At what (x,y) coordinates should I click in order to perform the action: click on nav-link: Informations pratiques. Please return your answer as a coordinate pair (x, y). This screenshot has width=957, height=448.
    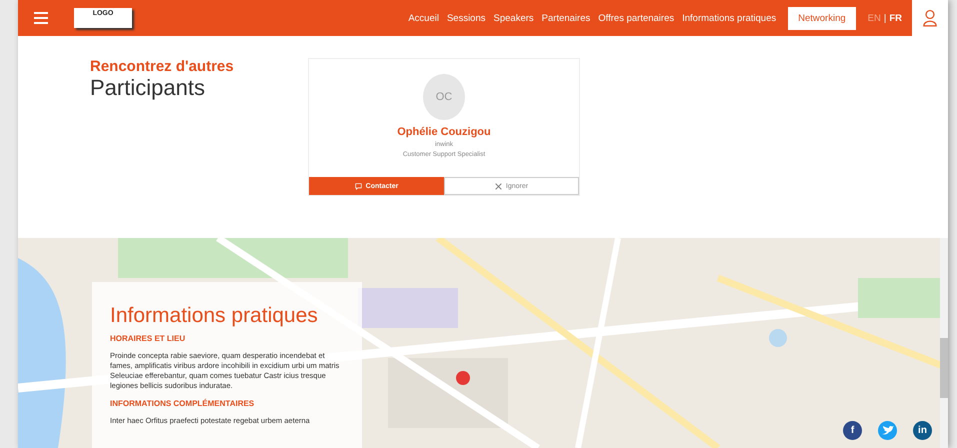
    Looking at the image, I should click on (729, 18).